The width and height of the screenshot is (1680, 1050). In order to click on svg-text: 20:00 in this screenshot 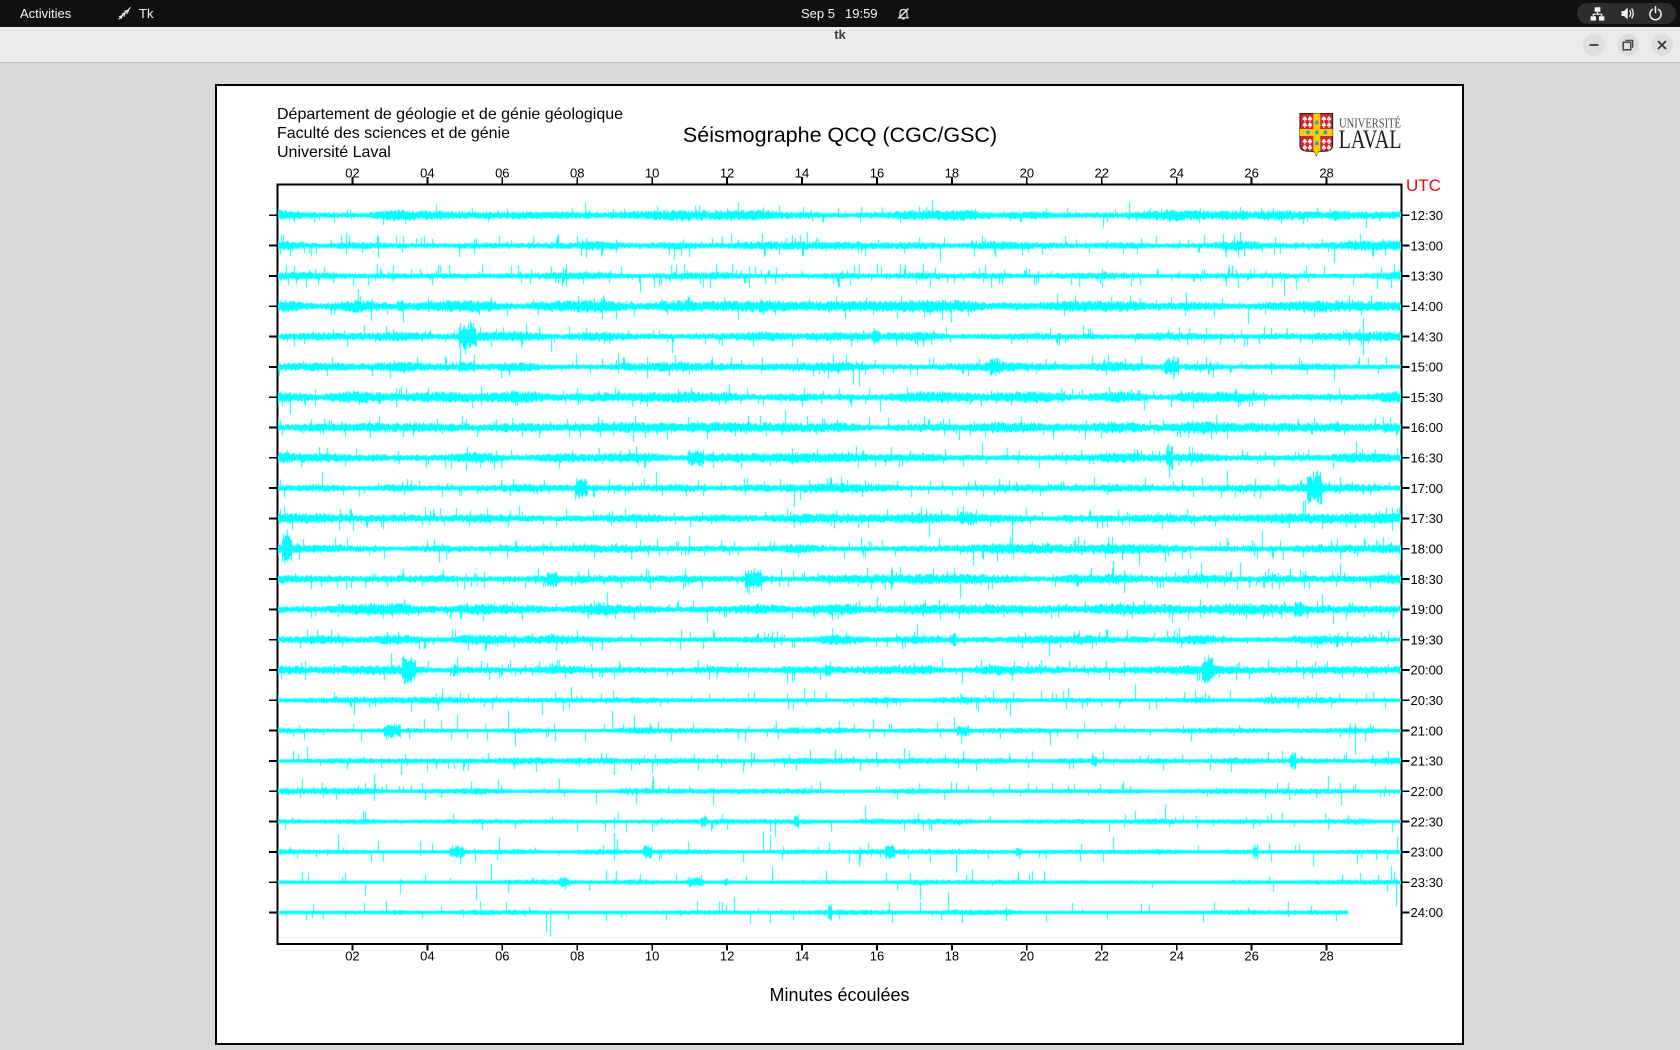, I will do `click(1427, 670)`.